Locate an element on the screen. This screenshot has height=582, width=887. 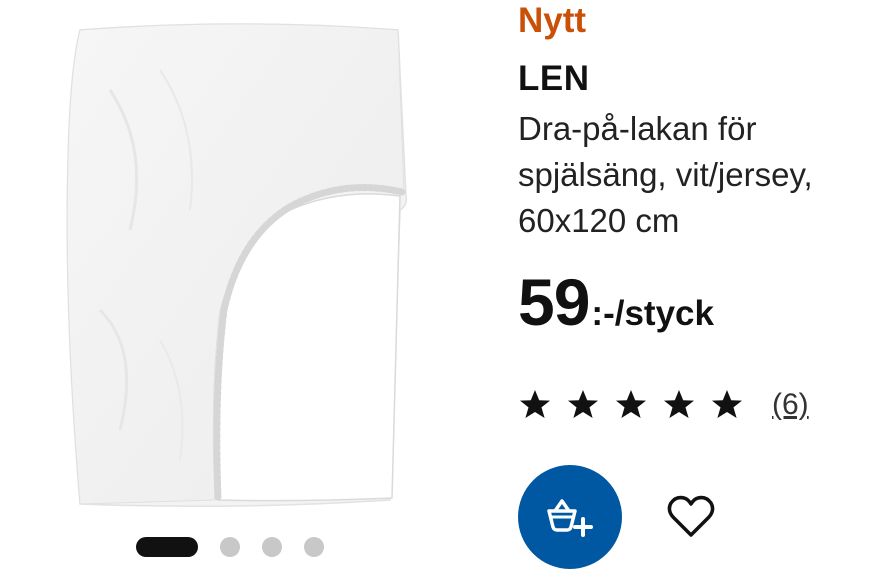
image-carousel-indicator is located at coordinates (241, 547).